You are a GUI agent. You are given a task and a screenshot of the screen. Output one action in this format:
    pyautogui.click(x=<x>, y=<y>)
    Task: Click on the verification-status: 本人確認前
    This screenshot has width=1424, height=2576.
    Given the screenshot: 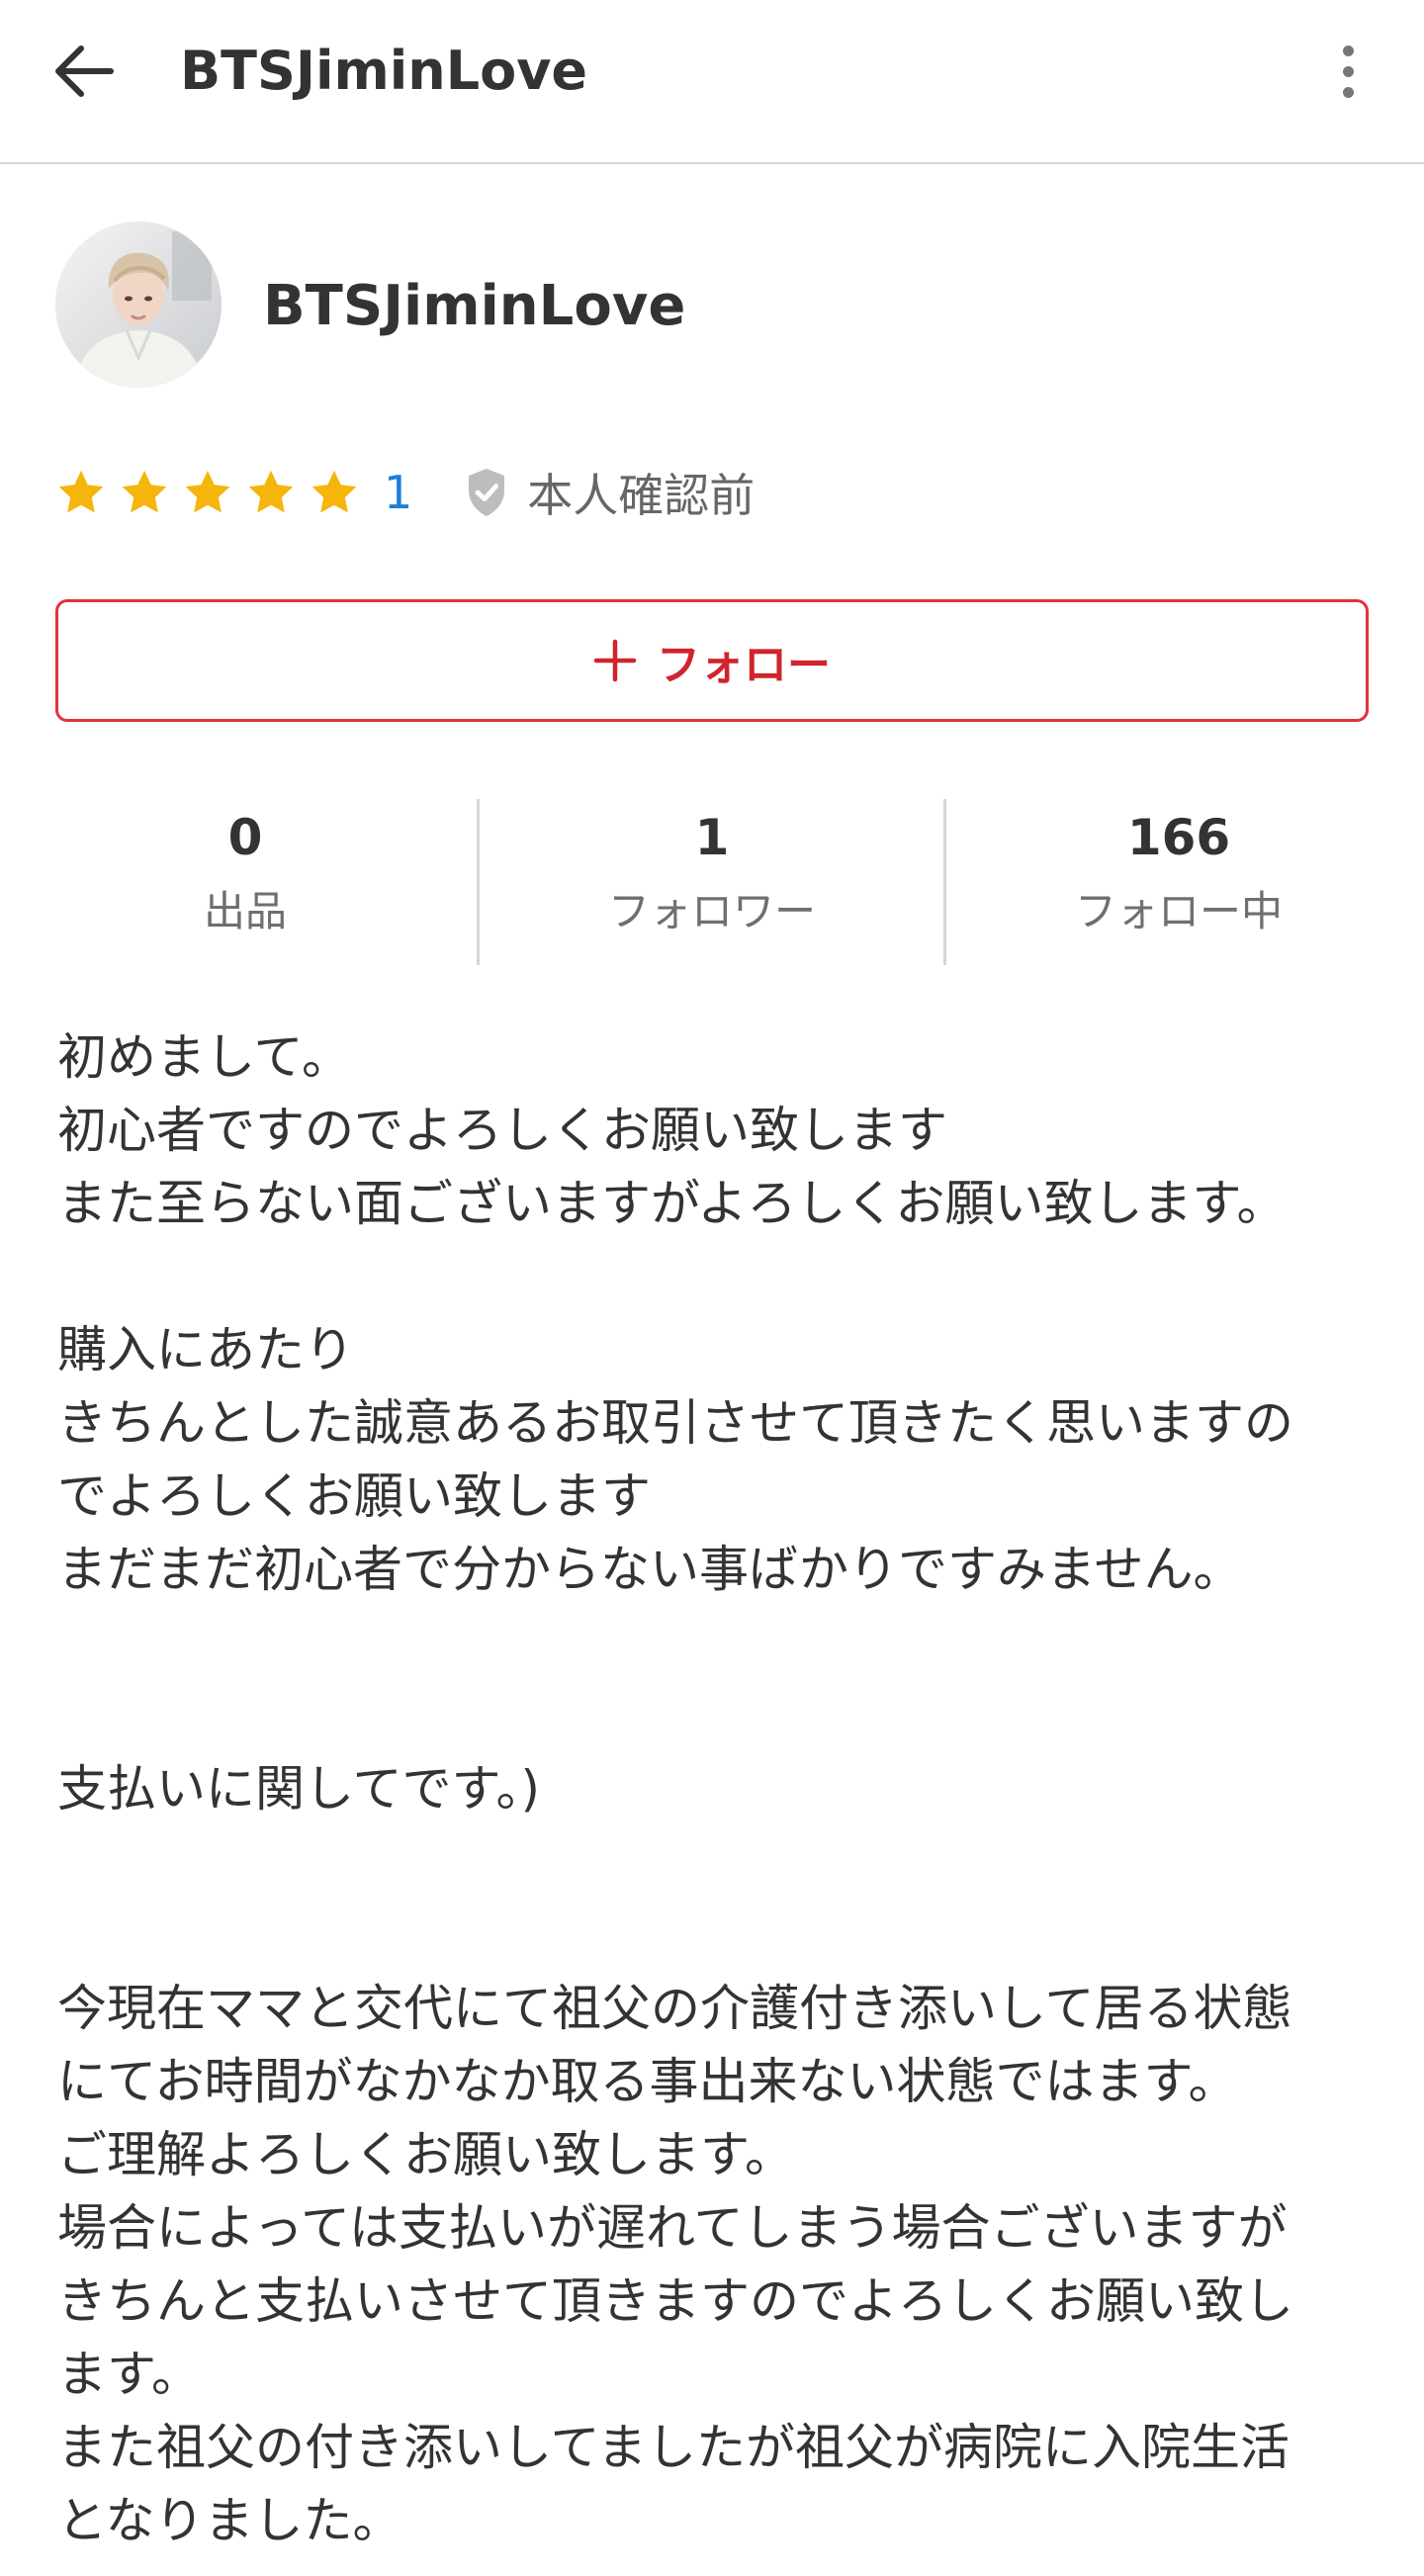 What is the action you would take?
    pyautogui.click(x=610, y=492)
    